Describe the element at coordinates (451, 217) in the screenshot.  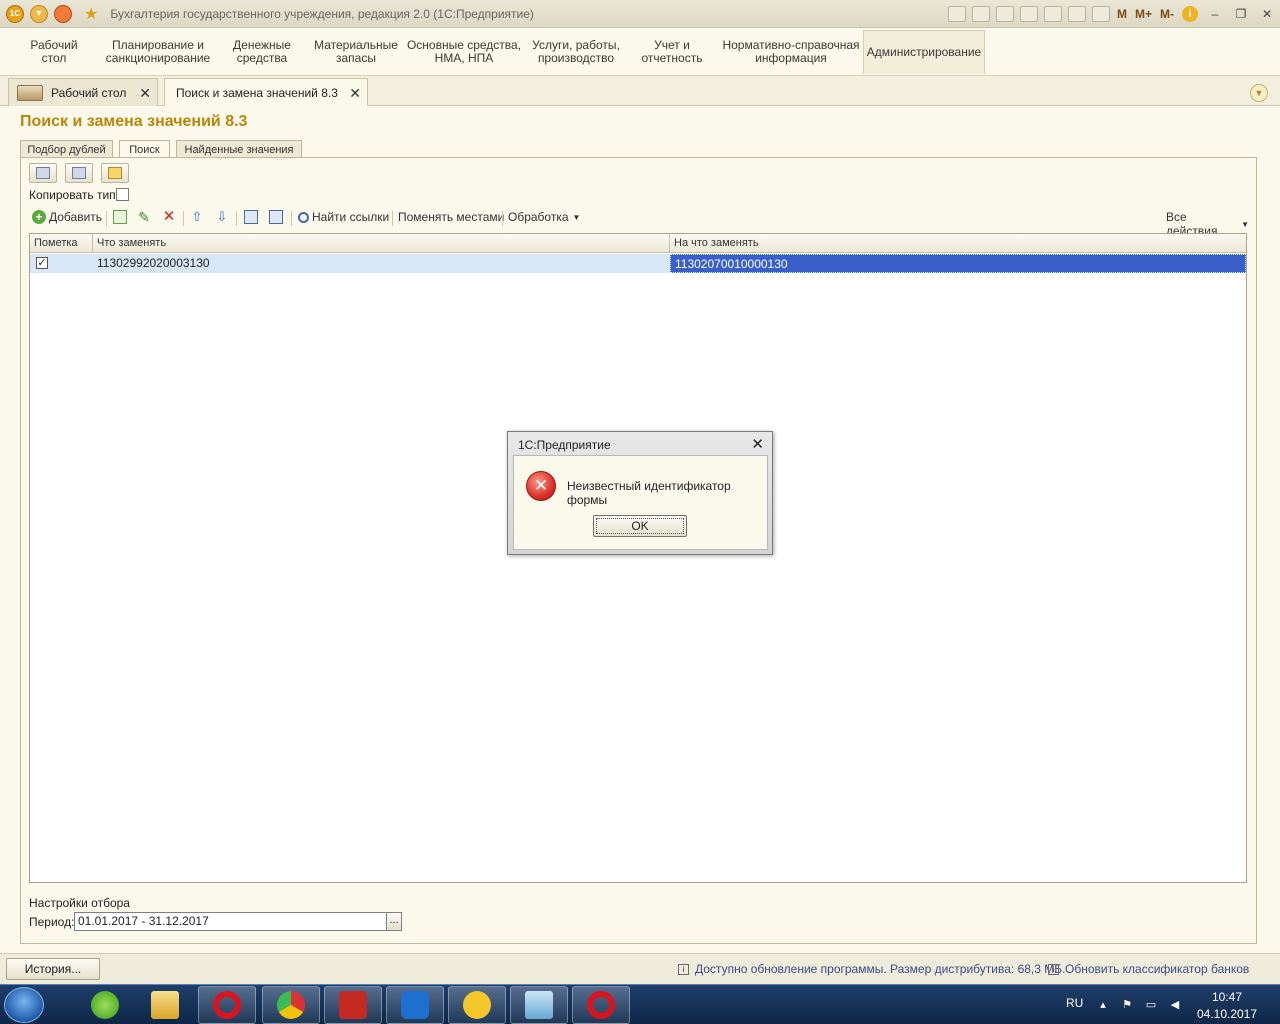
I see `swap-button: Поменять местами` at that location.